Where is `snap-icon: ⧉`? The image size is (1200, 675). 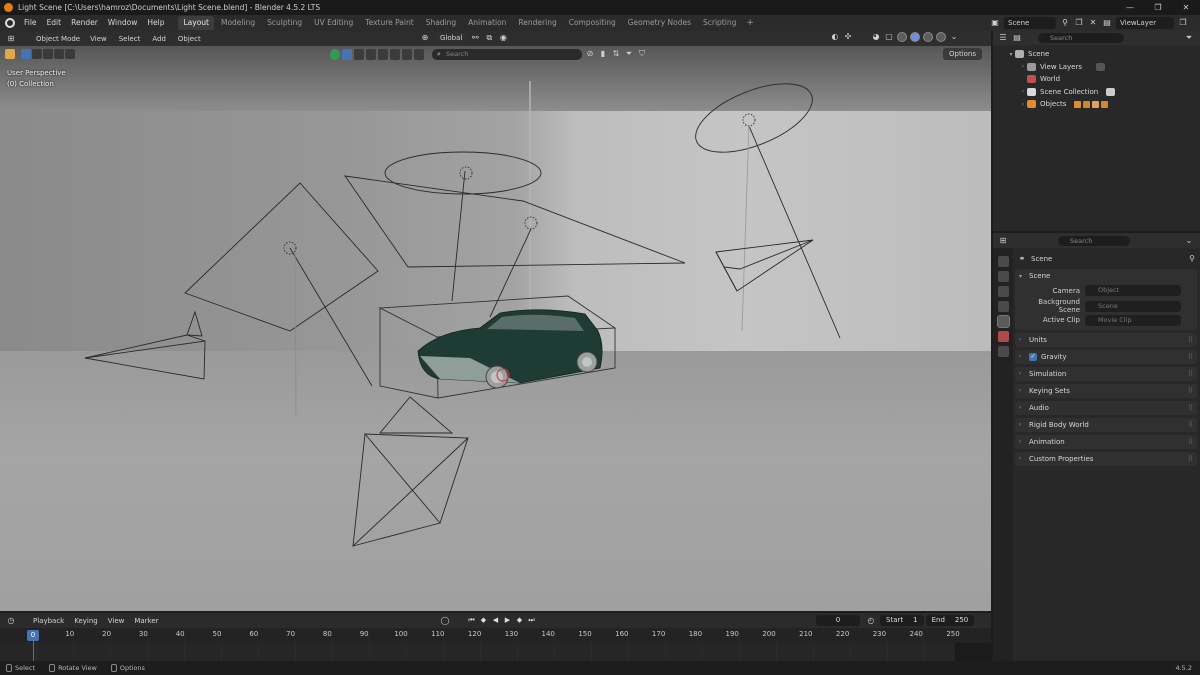 snap-icon: ⧉ is located at coordinates (489, 38).